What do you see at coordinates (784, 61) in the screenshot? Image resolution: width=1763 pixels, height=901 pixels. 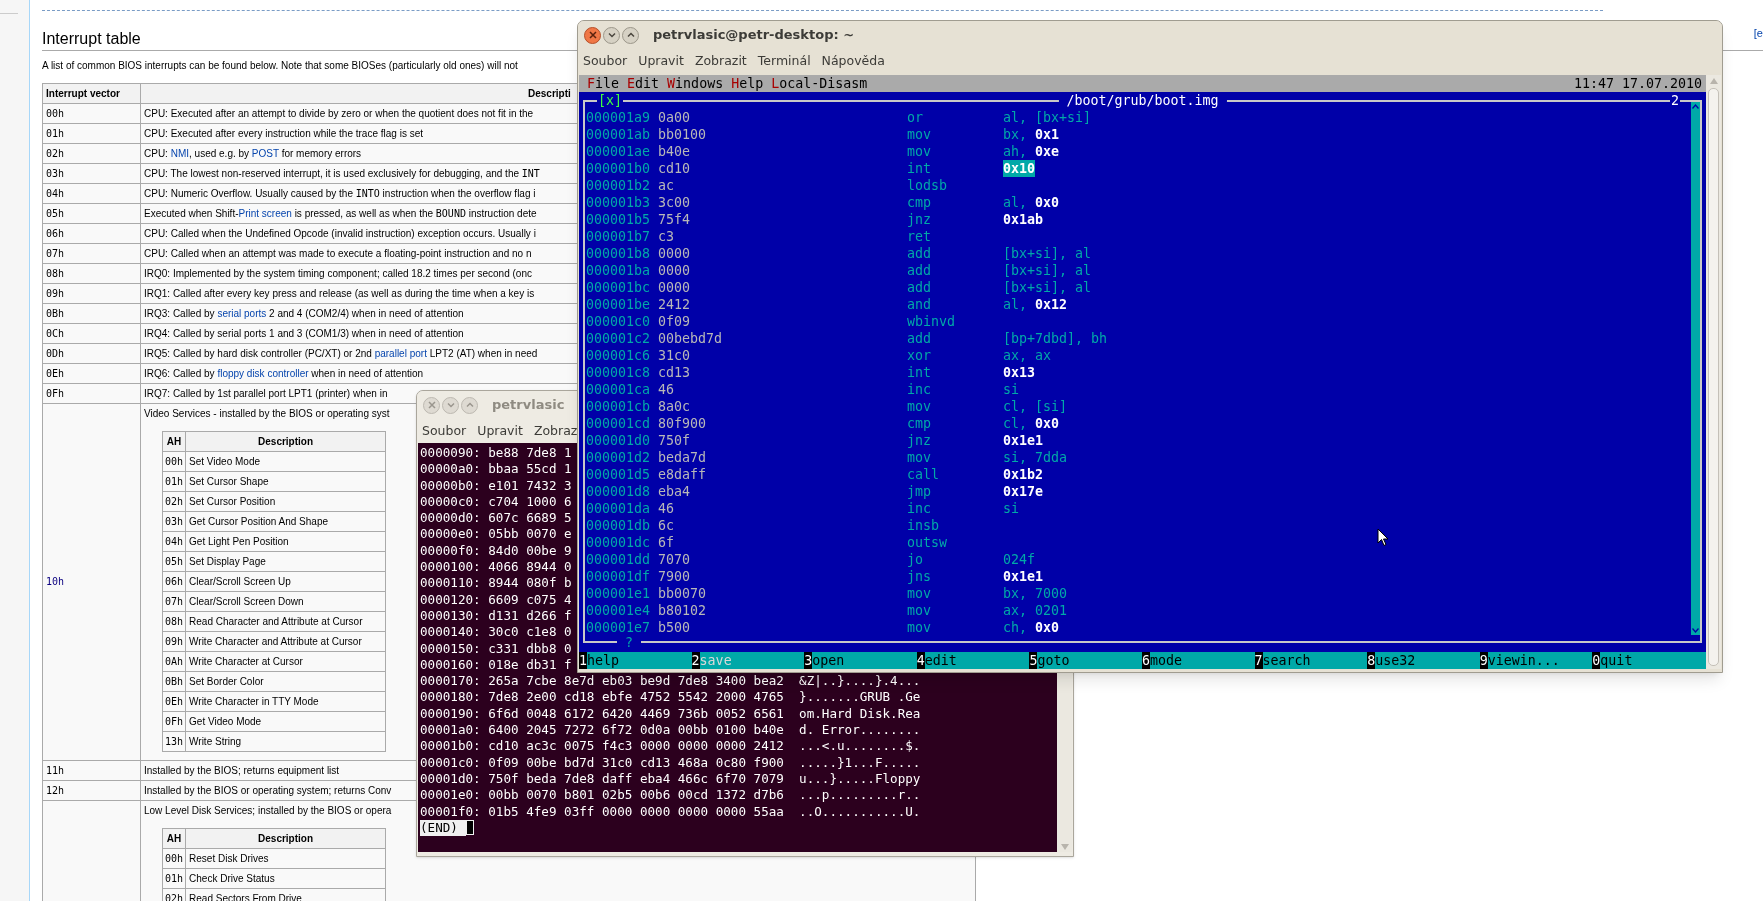 I see `menu-item: Terminál` at bounding box center [784, 61].